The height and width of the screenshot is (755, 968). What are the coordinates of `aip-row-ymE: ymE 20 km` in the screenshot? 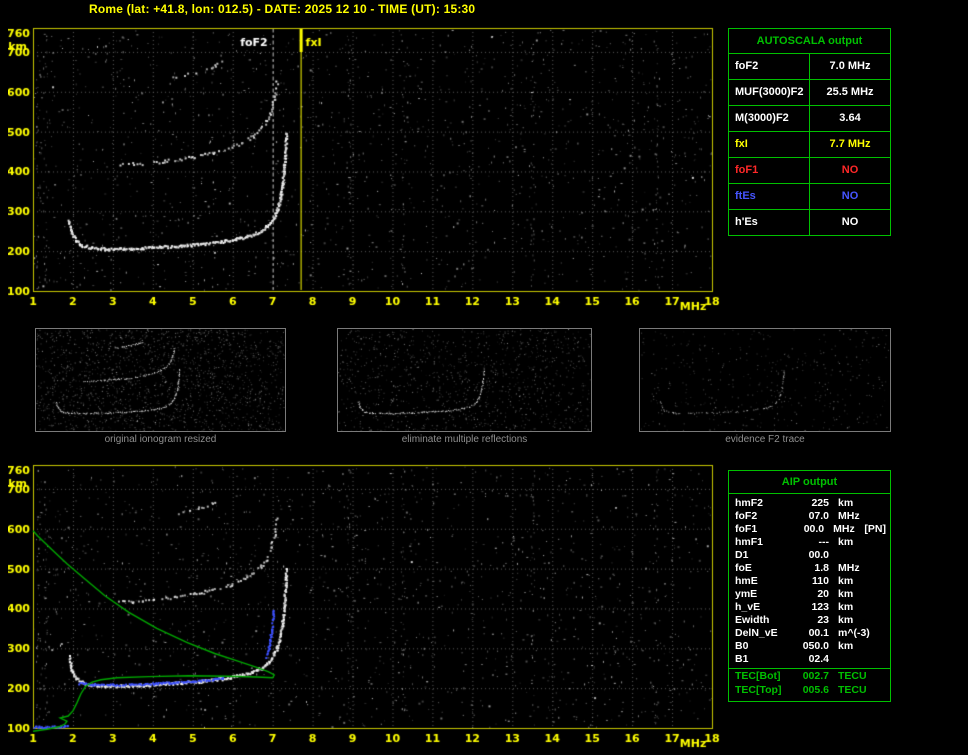 It's located at (809, 594).